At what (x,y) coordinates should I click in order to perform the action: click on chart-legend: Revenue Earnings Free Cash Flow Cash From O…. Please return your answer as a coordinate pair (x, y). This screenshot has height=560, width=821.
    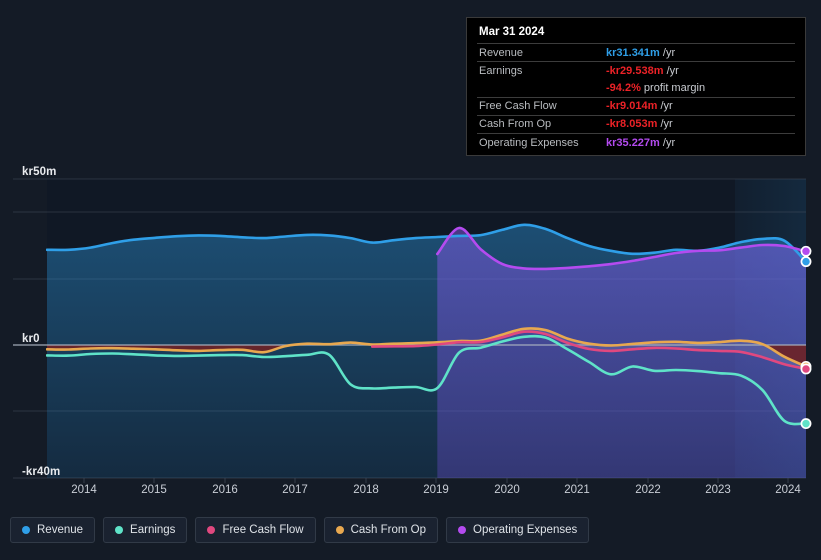
    Looking at the image, I should click on (300, 530).